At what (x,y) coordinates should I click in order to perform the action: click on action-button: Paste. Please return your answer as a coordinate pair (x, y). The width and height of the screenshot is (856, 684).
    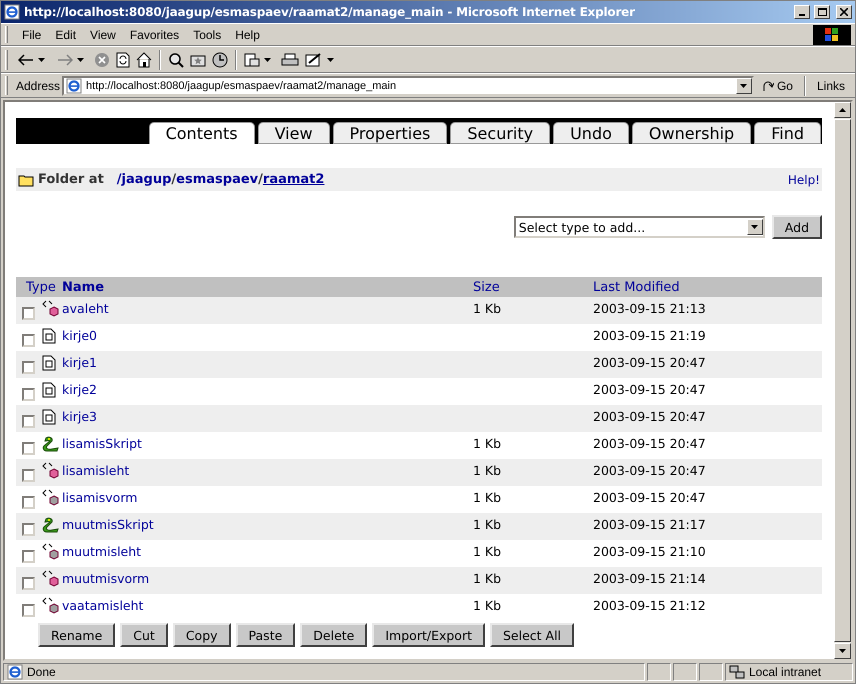
    Looking at the image, I should click on (266, 635).